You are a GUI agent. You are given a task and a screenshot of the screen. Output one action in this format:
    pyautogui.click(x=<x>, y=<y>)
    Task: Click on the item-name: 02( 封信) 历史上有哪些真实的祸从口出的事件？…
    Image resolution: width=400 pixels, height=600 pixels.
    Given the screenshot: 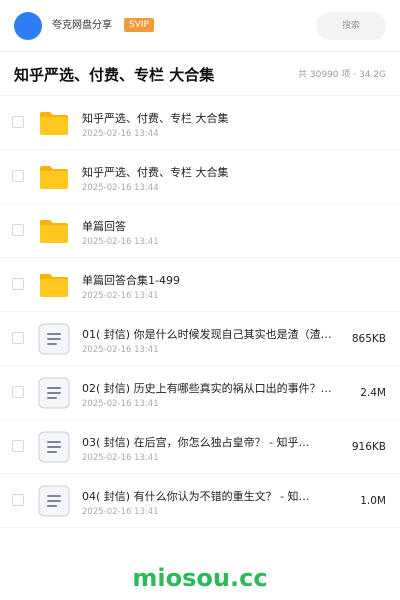 What is the action you would take?
    pyautogui.click(x=207, y=388)
    